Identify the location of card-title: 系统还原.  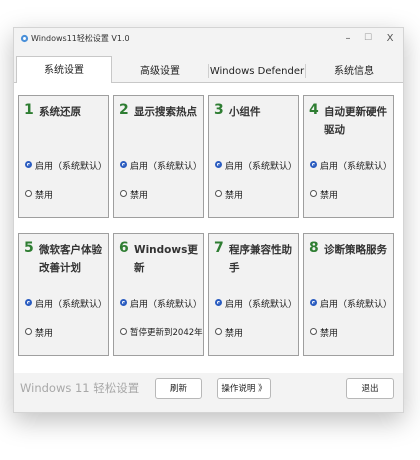
(60, 112).